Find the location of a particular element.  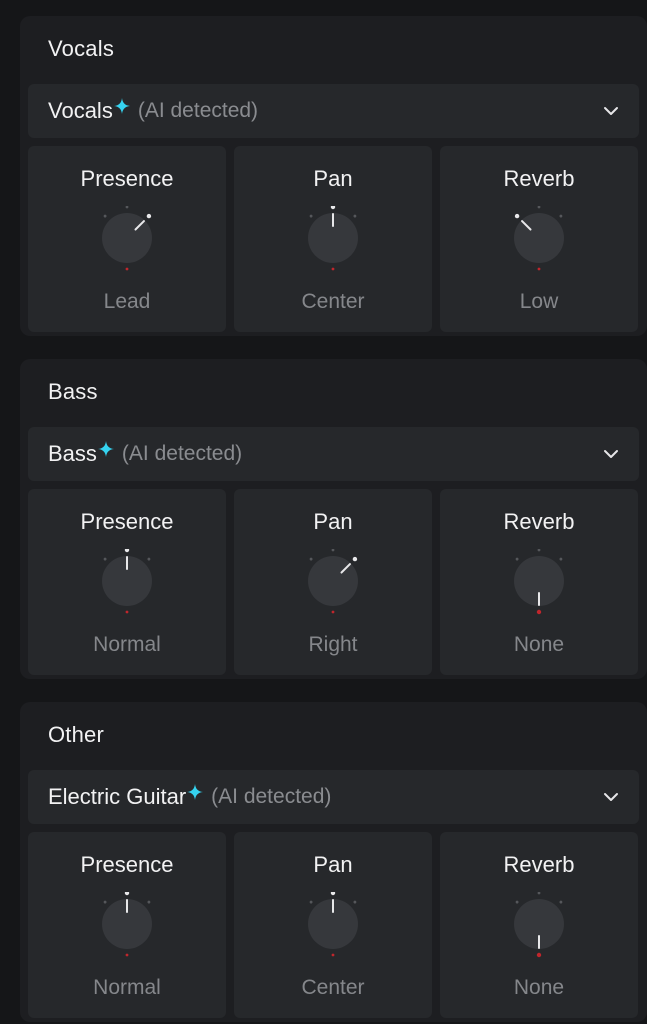

knob-value: Lead is located at coordinates (127, 301).